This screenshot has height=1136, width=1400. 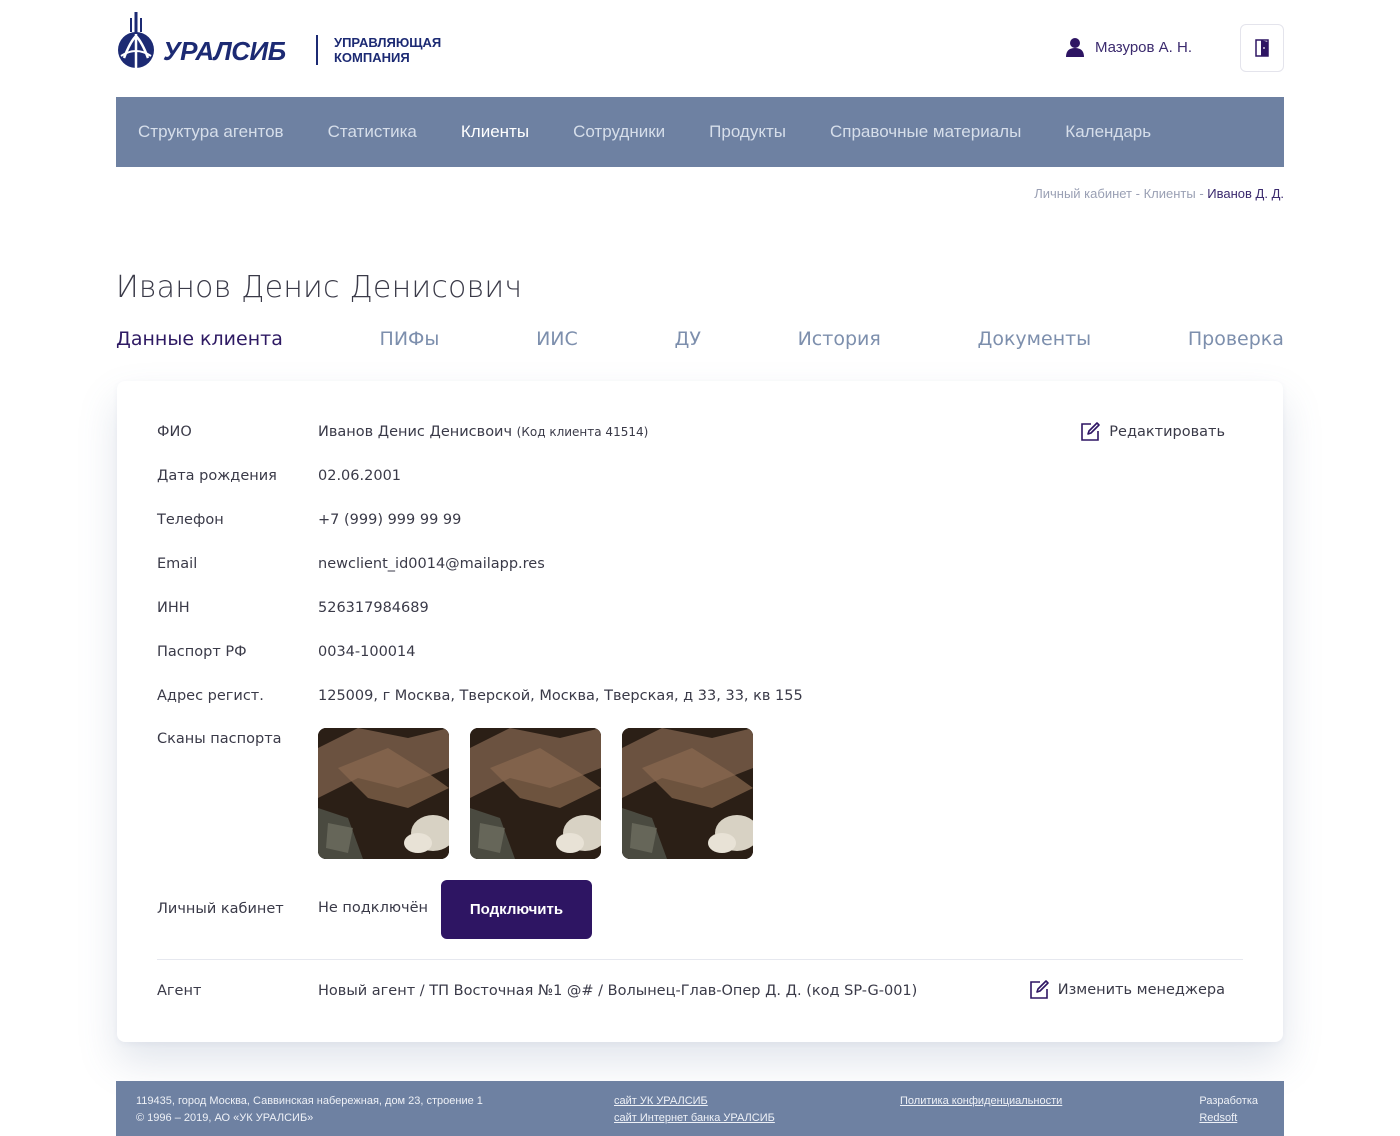 What do you see at coordinates (1236, 339) in the screenshot?
I see `tab-verification: Проверка` at bounding box center [1236, 339].